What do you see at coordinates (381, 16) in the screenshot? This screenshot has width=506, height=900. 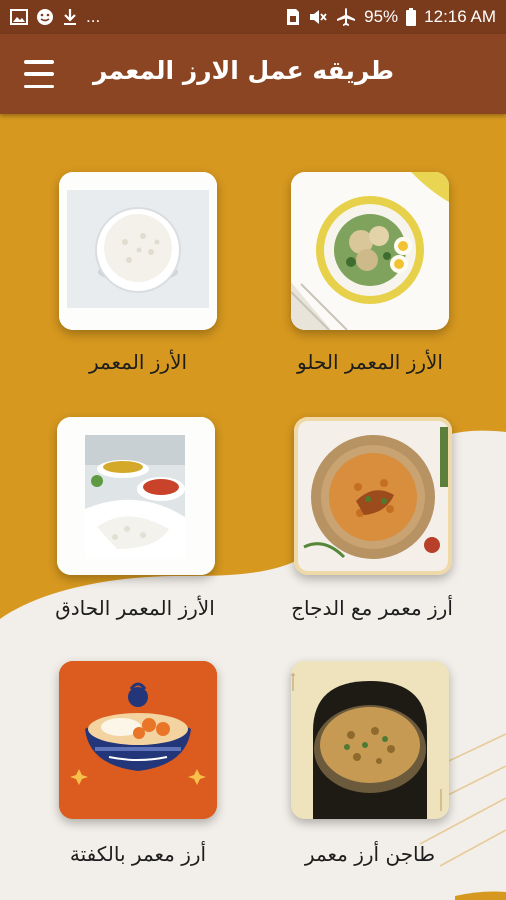 I see `battery-percent: 95%` at bounding box center [381, 16].